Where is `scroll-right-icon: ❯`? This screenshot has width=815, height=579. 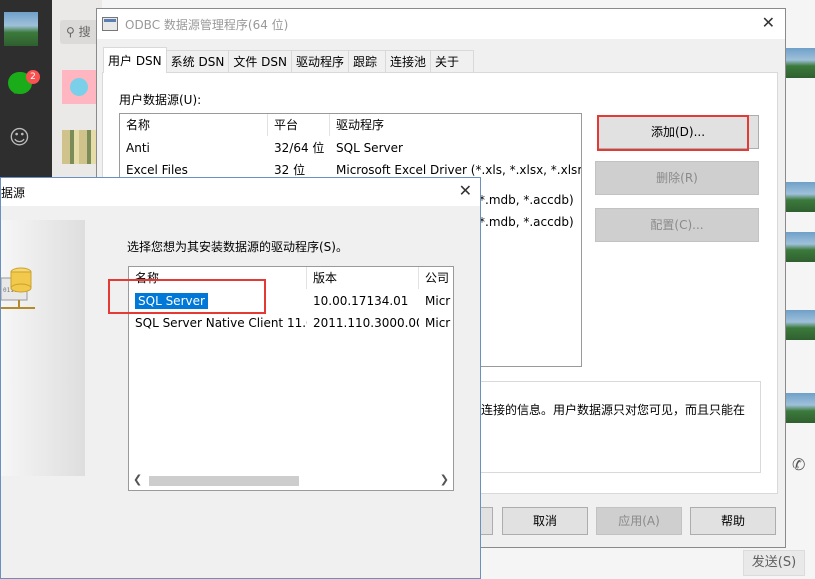 scroll-right-icon: ❯ is located at coordinates (444, 479).